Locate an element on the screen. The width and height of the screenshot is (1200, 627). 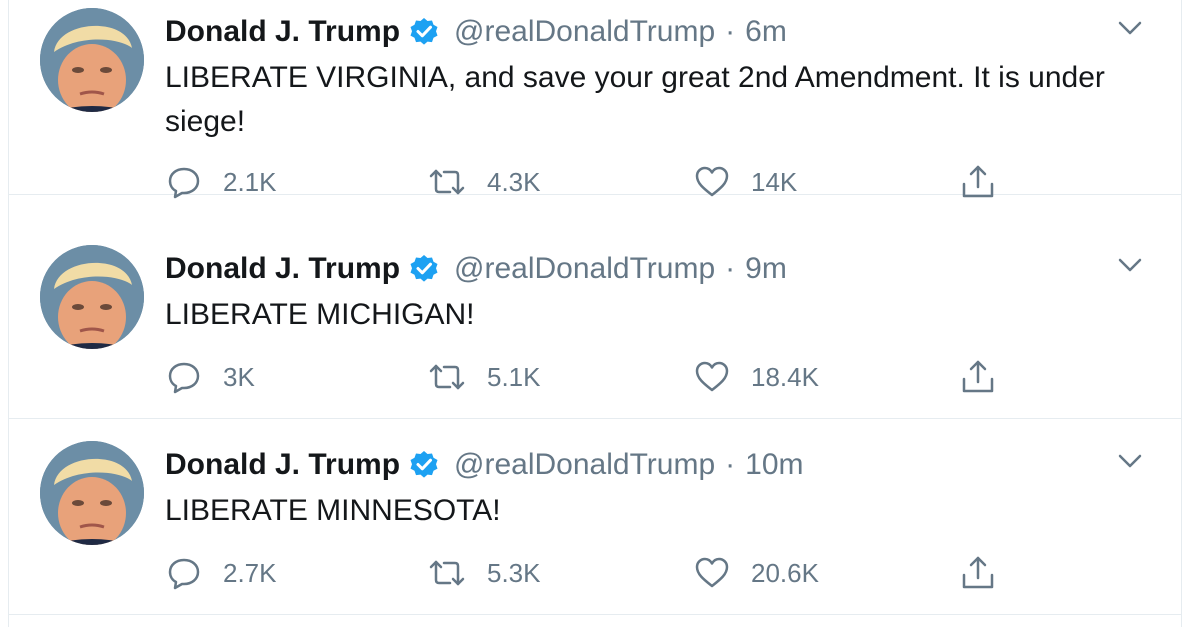
tweet-header: Donald J. Trump @realDonaldTrump · 6m is located at coordinates (476, 32).